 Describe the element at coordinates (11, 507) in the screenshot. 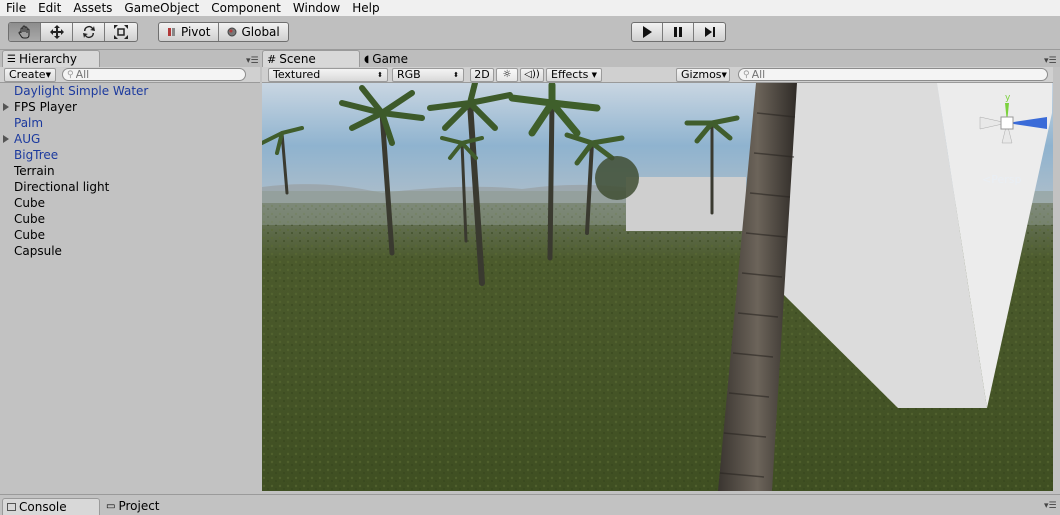

I see `console-icon` at that location.